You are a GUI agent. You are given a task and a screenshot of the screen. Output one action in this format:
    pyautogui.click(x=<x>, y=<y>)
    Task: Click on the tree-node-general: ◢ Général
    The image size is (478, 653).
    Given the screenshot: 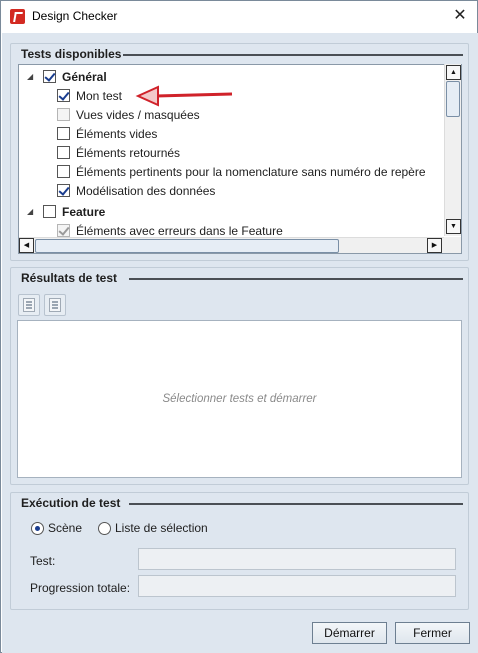 What is the action you would take?
    pyautogui.click(x=67, y=76)
    